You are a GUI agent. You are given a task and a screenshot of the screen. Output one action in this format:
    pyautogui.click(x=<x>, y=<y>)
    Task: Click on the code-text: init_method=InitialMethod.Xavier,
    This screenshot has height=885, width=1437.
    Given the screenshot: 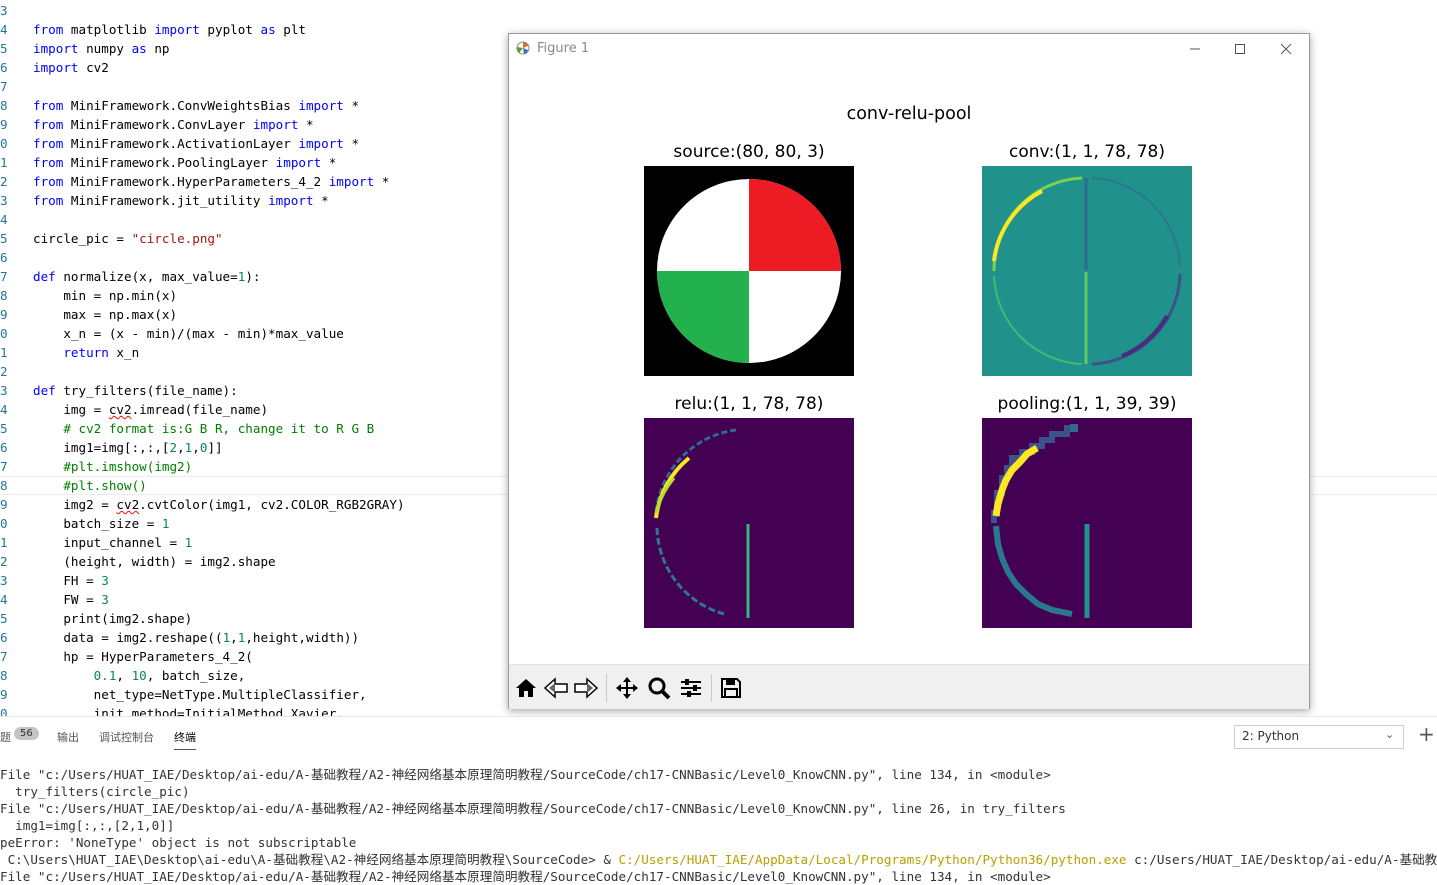 What is the action you would take?
    pyautogui.click(x=188, y=711)
    